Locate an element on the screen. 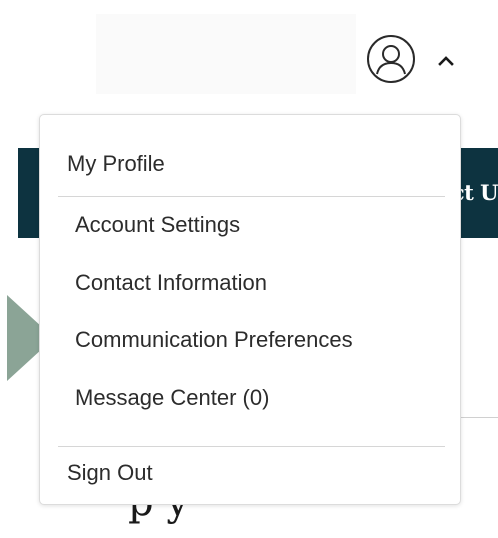  menu-item-contact-information: Contact Information is located at coordinates (171, 283).